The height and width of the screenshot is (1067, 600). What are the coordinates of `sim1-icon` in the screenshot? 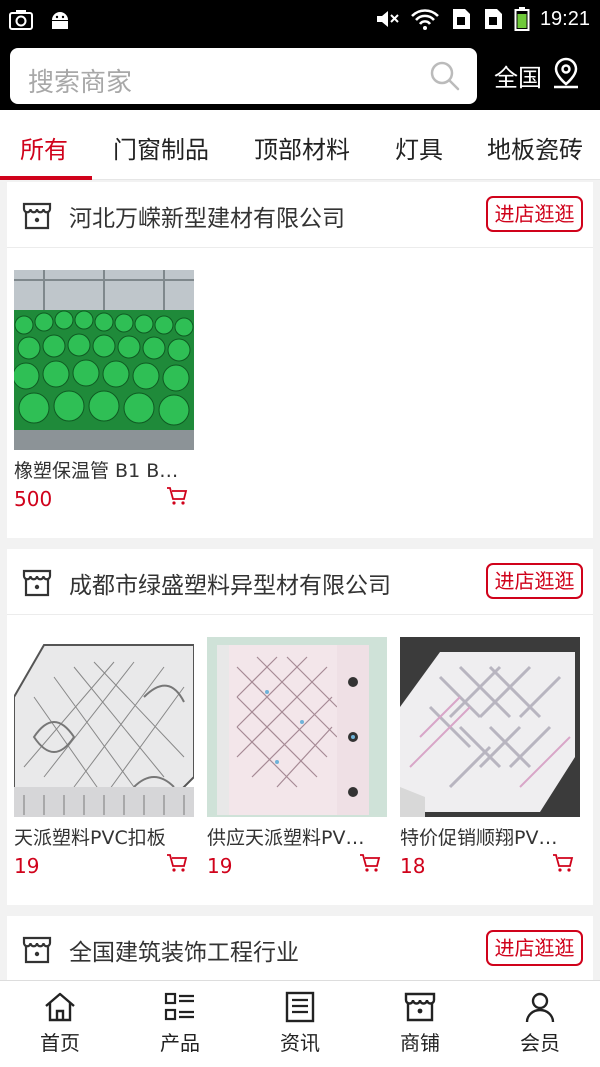 It's located at (461, 19).